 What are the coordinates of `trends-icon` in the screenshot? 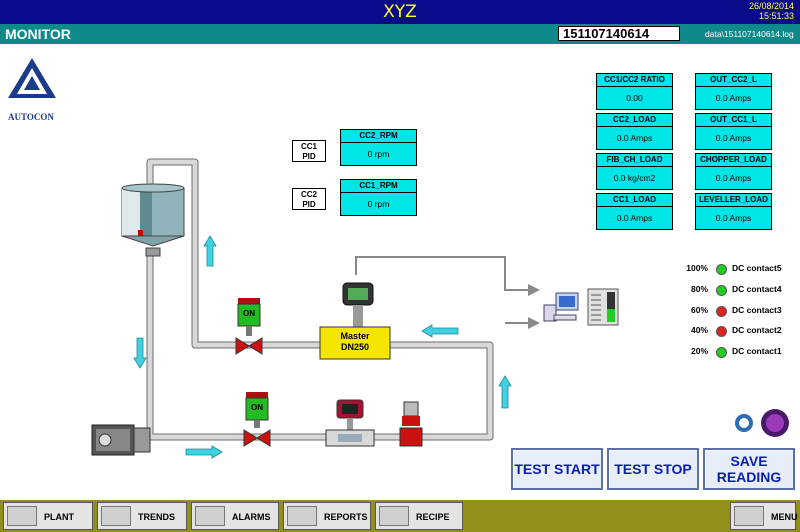 It's located at (116, 516).